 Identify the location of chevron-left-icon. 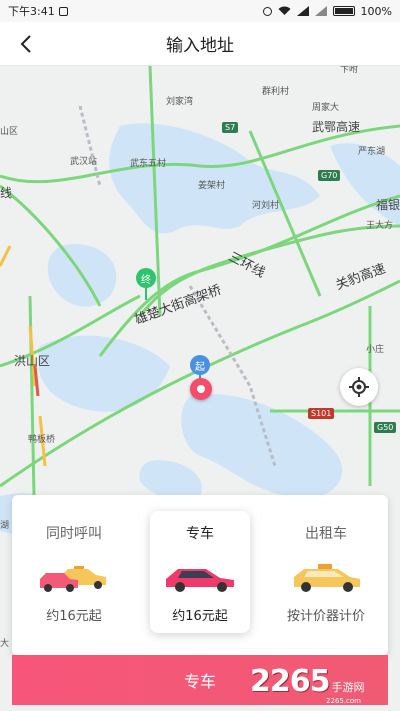
(25, 44).